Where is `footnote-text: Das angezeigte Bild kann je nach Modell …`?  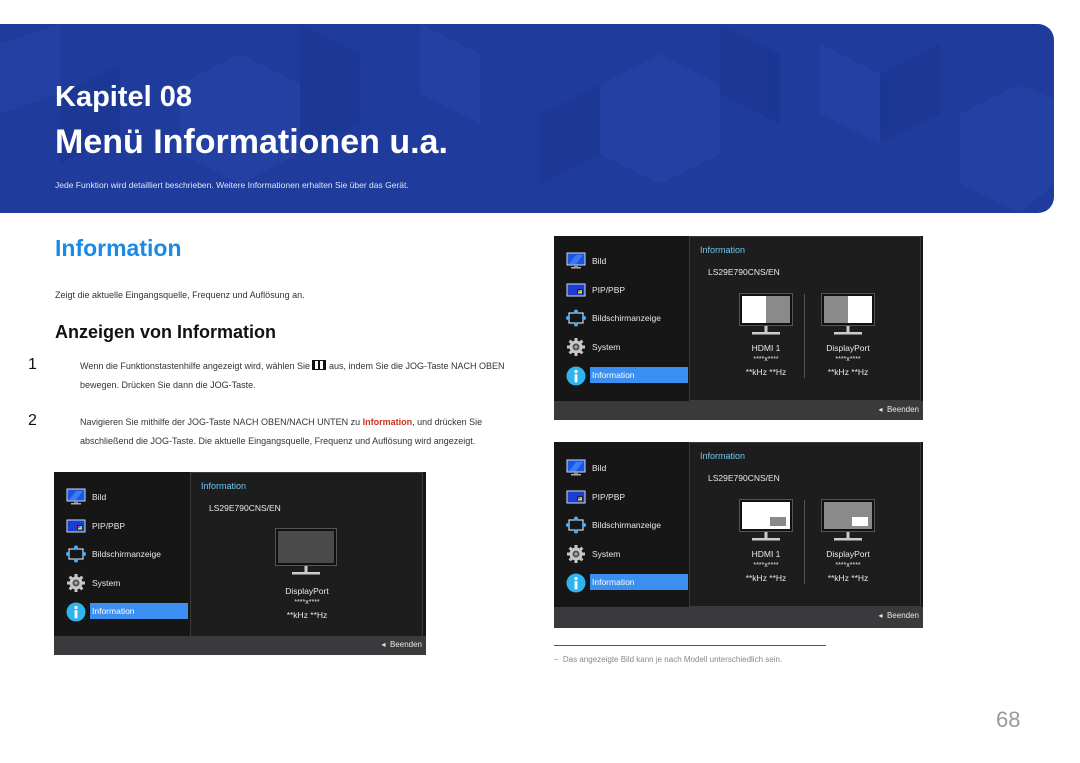
footnote-text: Das angezeigte Bild kann je nach Modell … is located at coordinates (672, 659).